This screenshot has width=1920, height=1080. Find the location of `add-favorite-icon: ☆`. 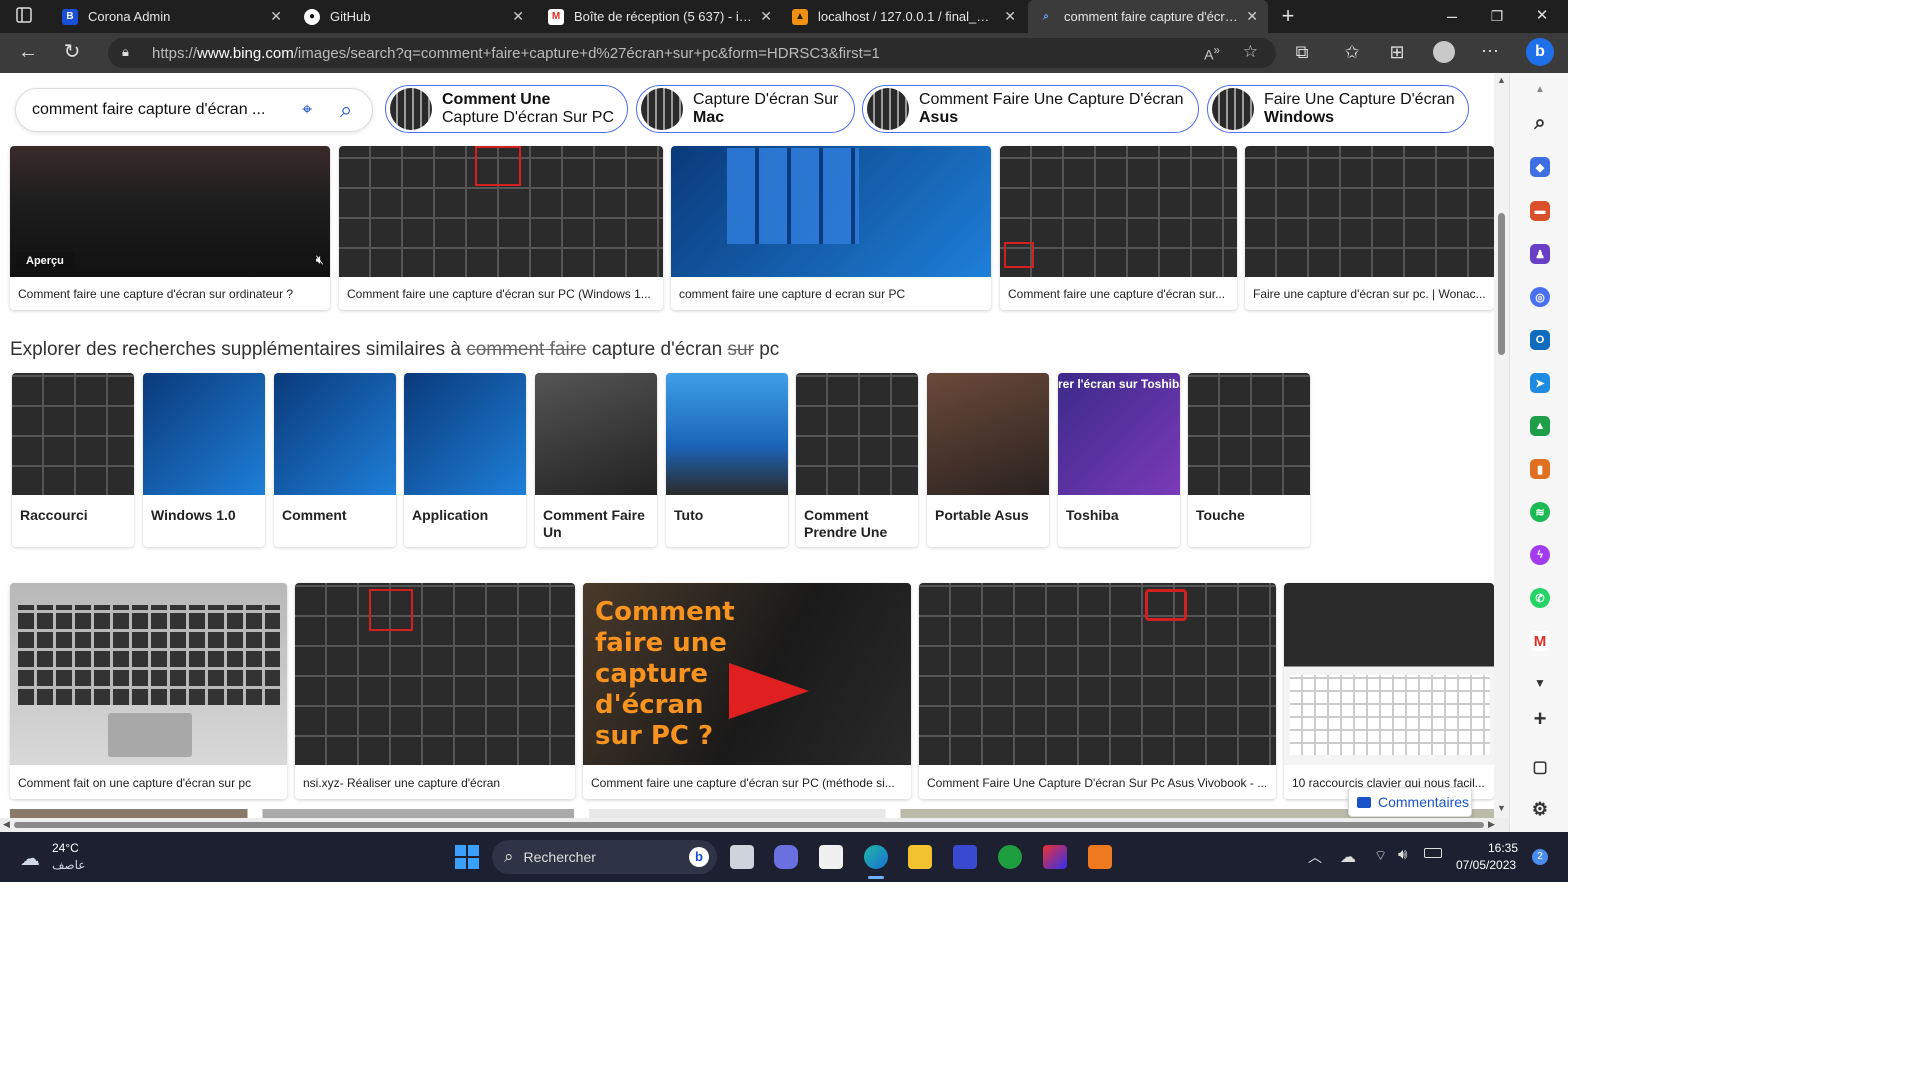

add-favorite-icon: ☆ is located at coordinates (1250, 52).